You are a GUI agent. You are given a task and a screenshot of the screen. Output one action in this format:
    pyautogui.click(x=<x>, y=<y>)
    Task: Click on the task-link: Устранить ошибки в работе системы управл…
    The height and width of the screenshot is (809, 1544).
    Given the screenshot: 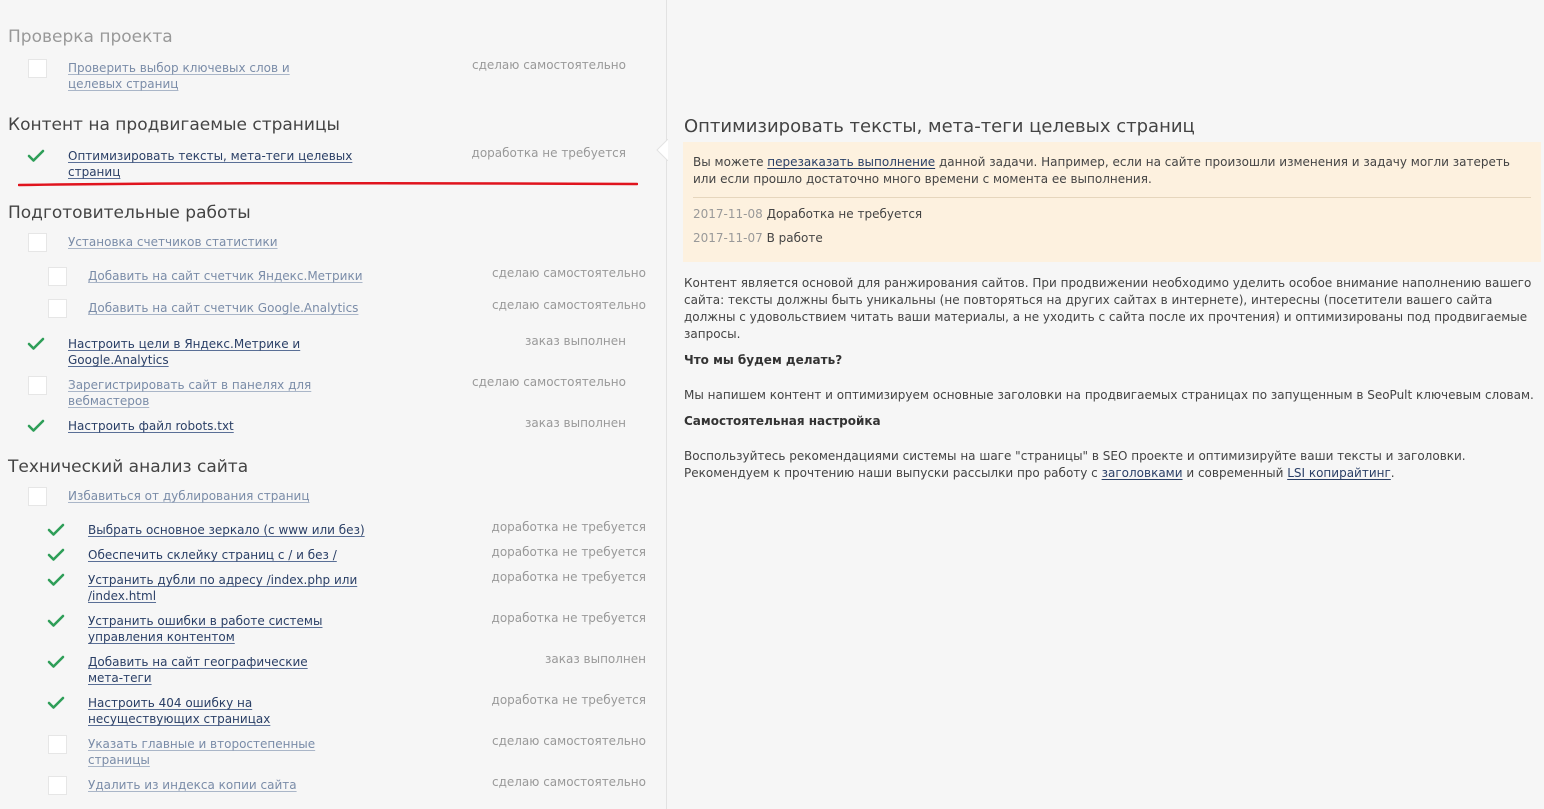 What is the action you would take?
    pyautogui.click(x=208, y=629)
    